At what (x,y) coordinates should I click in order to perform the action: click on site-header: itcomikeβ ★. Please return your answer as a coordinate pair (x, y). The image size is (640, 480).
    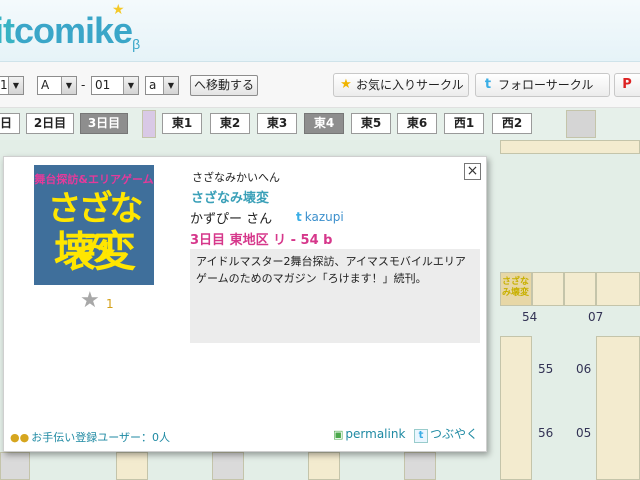
    Looking at the image, I should click on (320, 31).